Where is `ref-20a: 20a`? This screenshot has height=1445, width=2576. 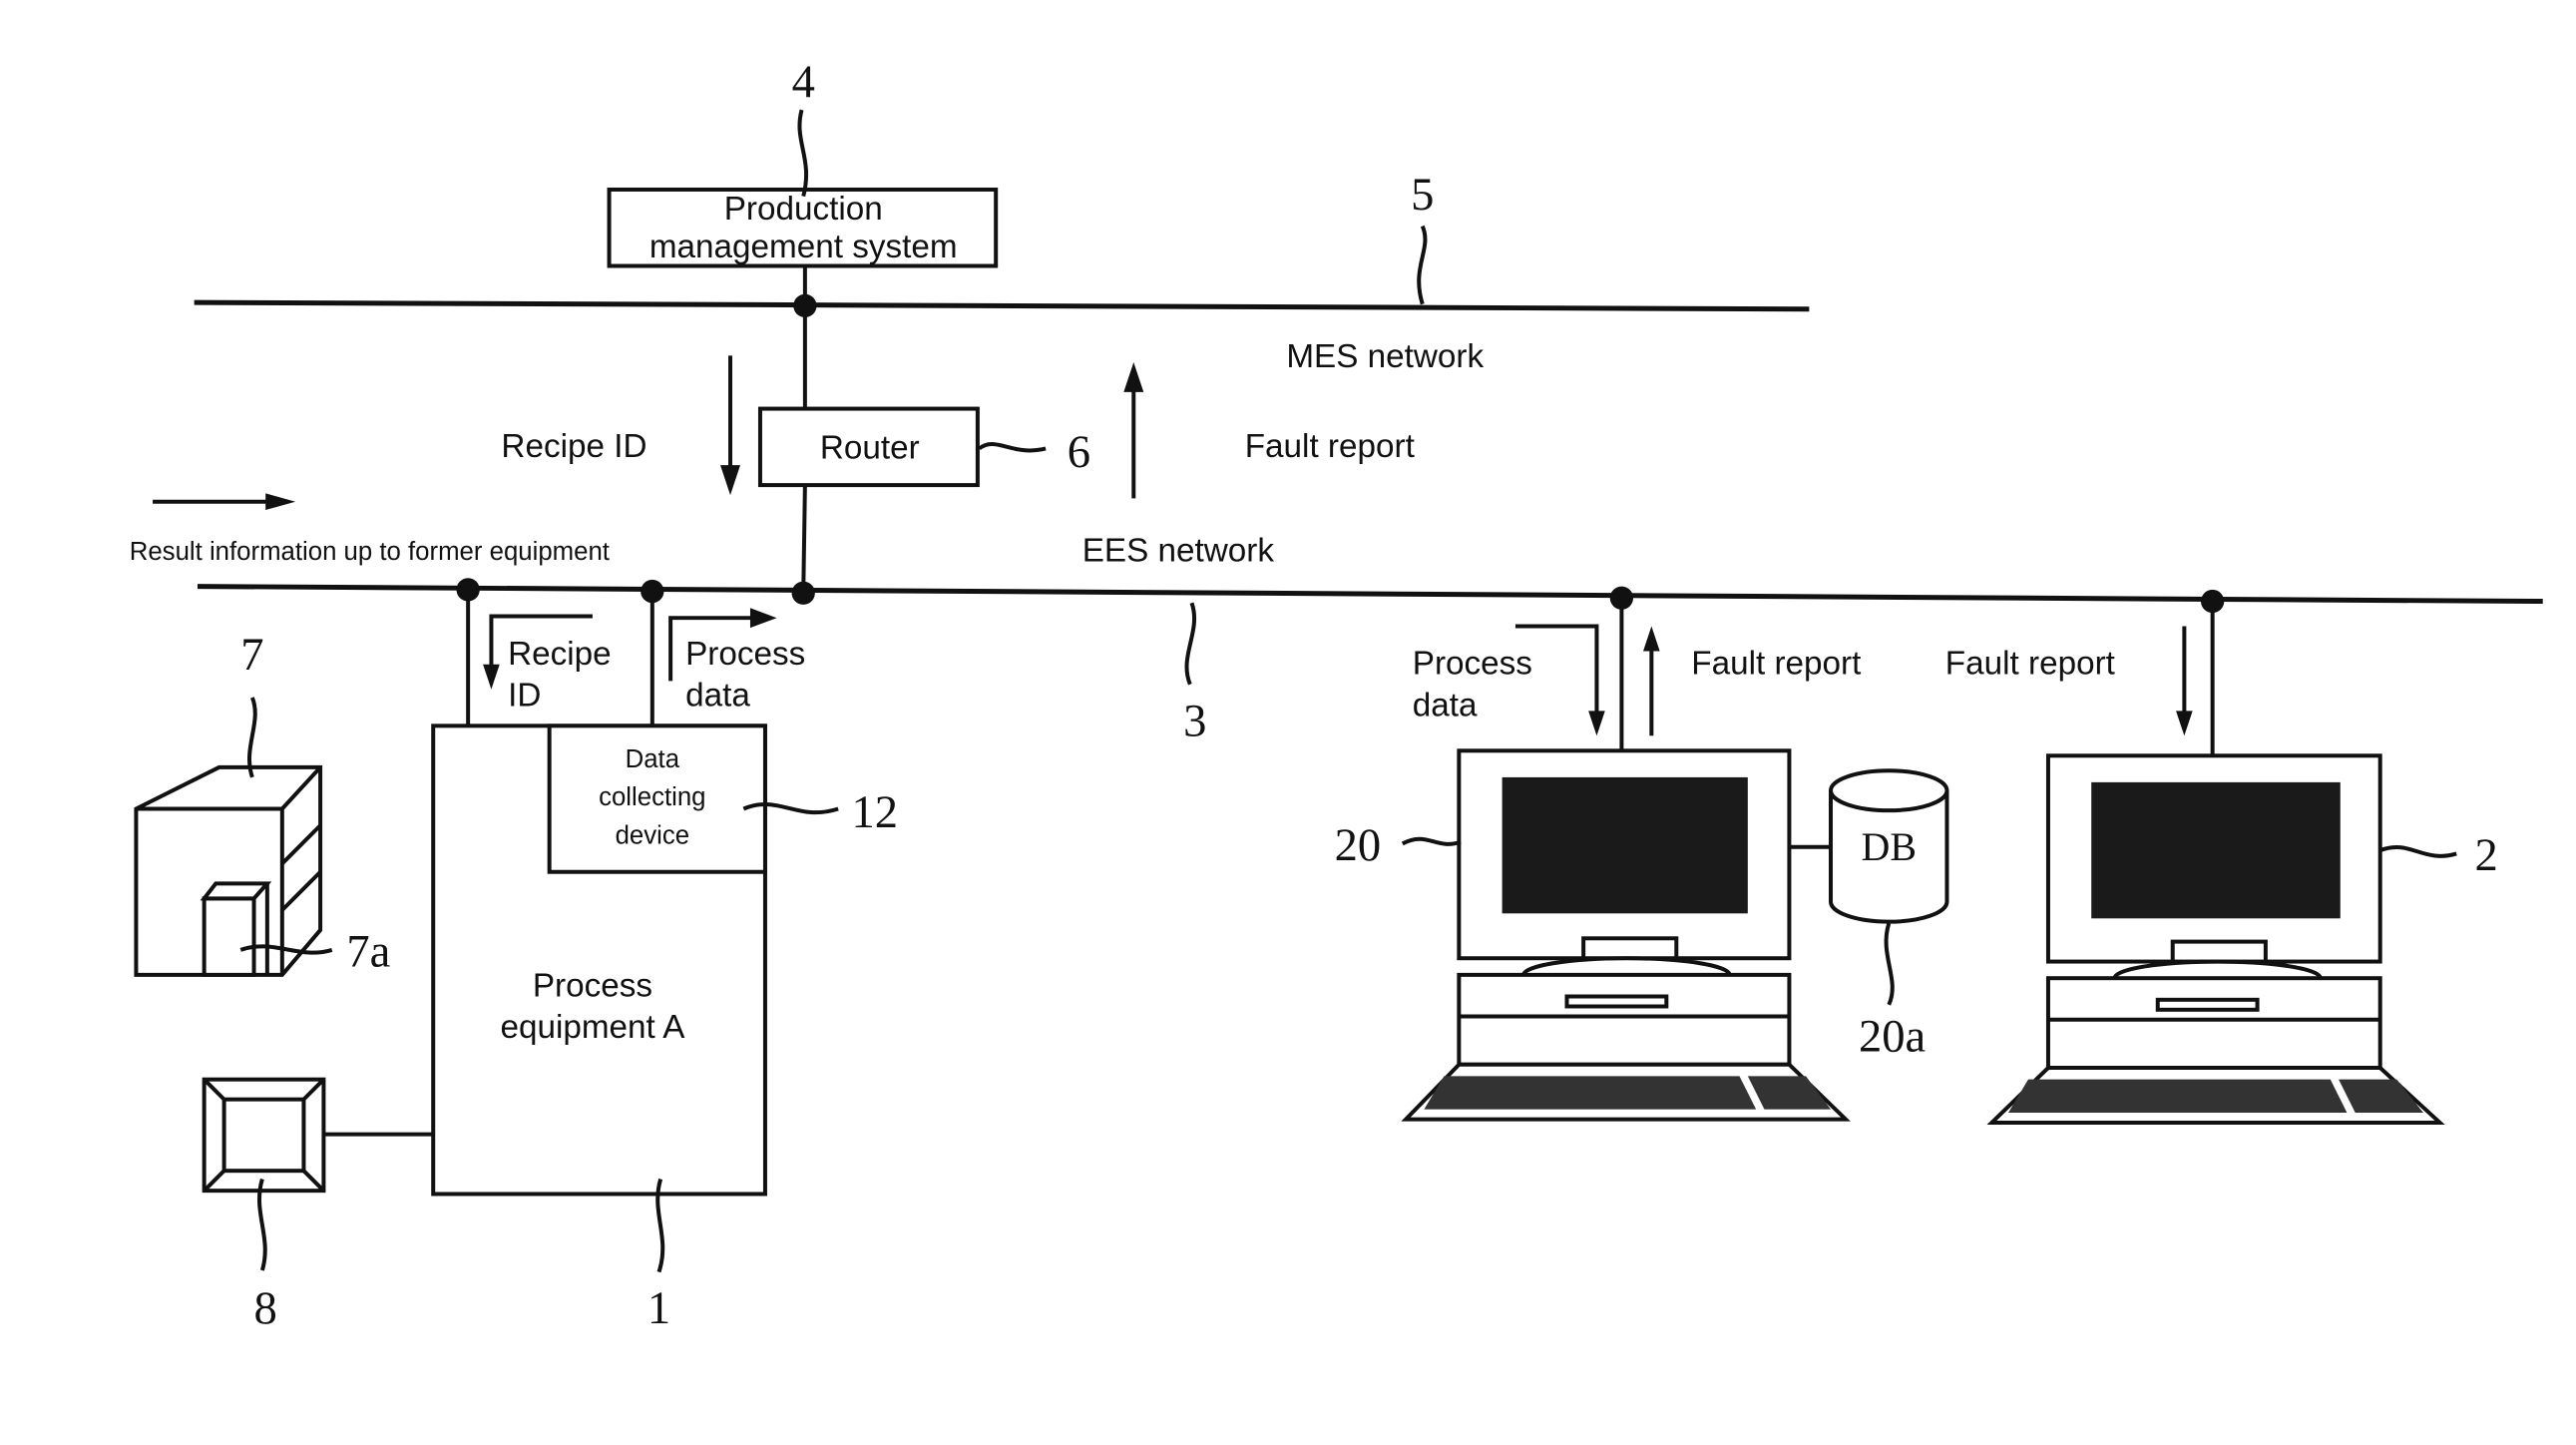
ref-20a: 20a is located at coordinates (1893, 1036).